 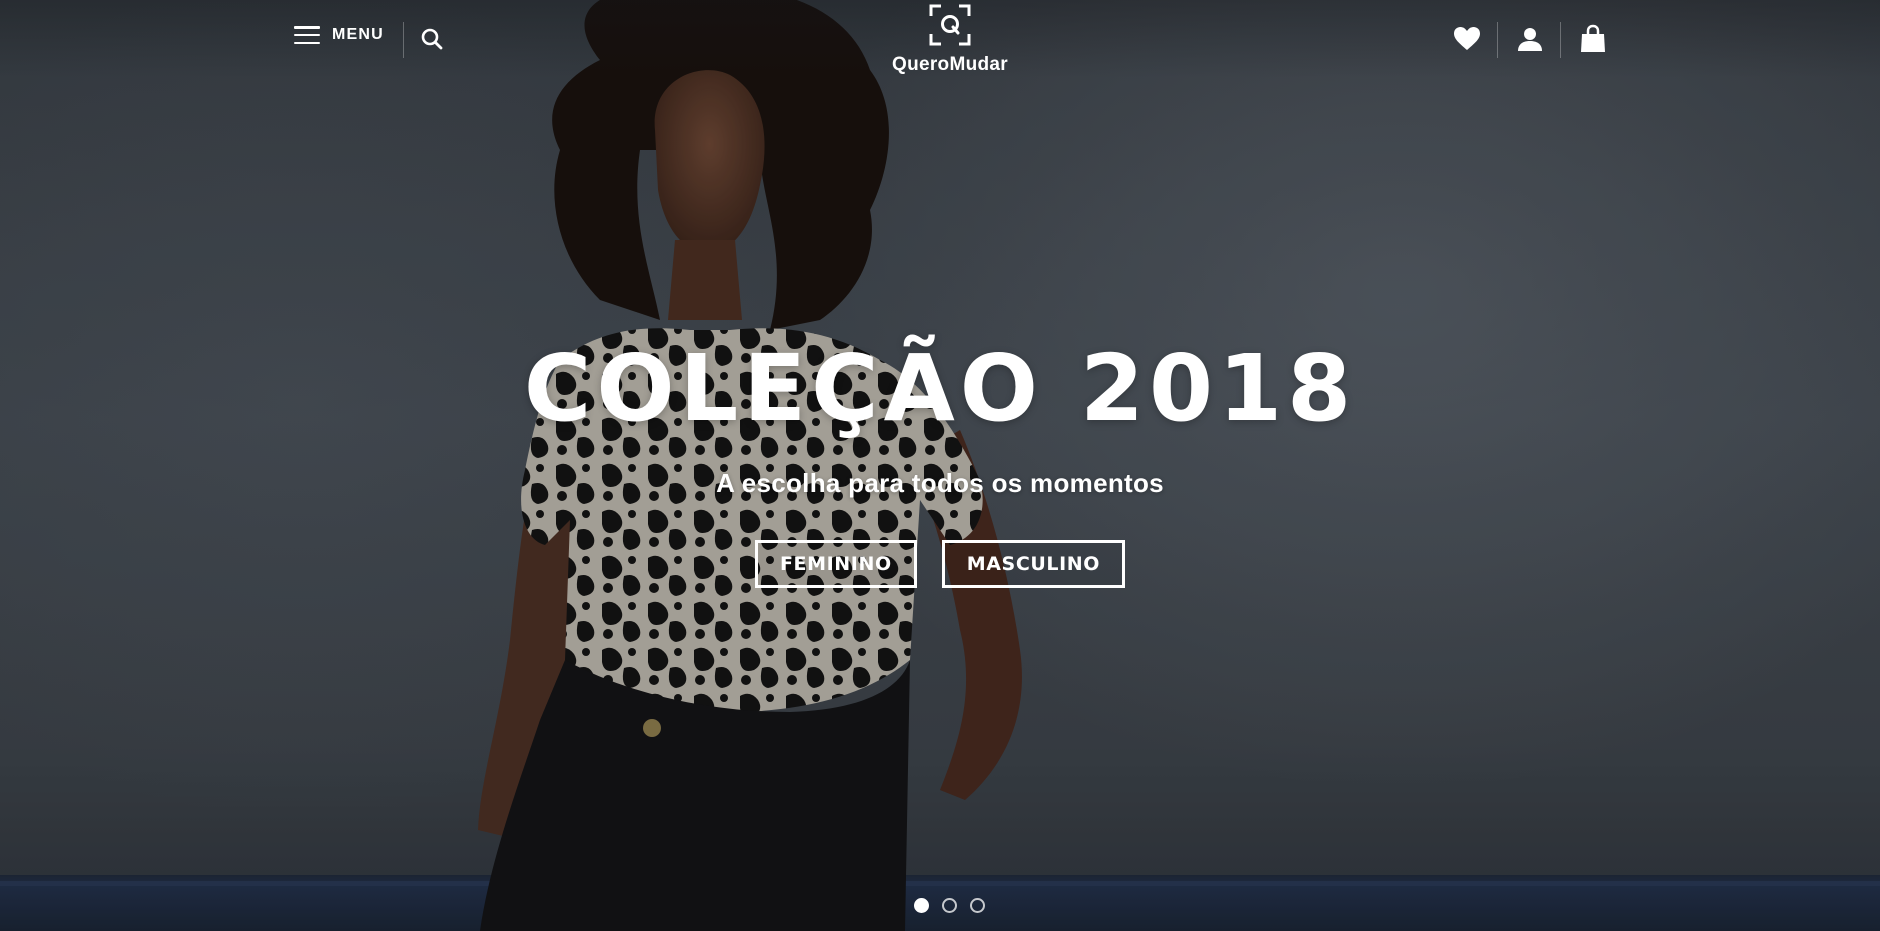 What do you see at coordinates (358, 34) in the screenshot?
I see `menu-label: MENU` at bounding box center [358, 34].